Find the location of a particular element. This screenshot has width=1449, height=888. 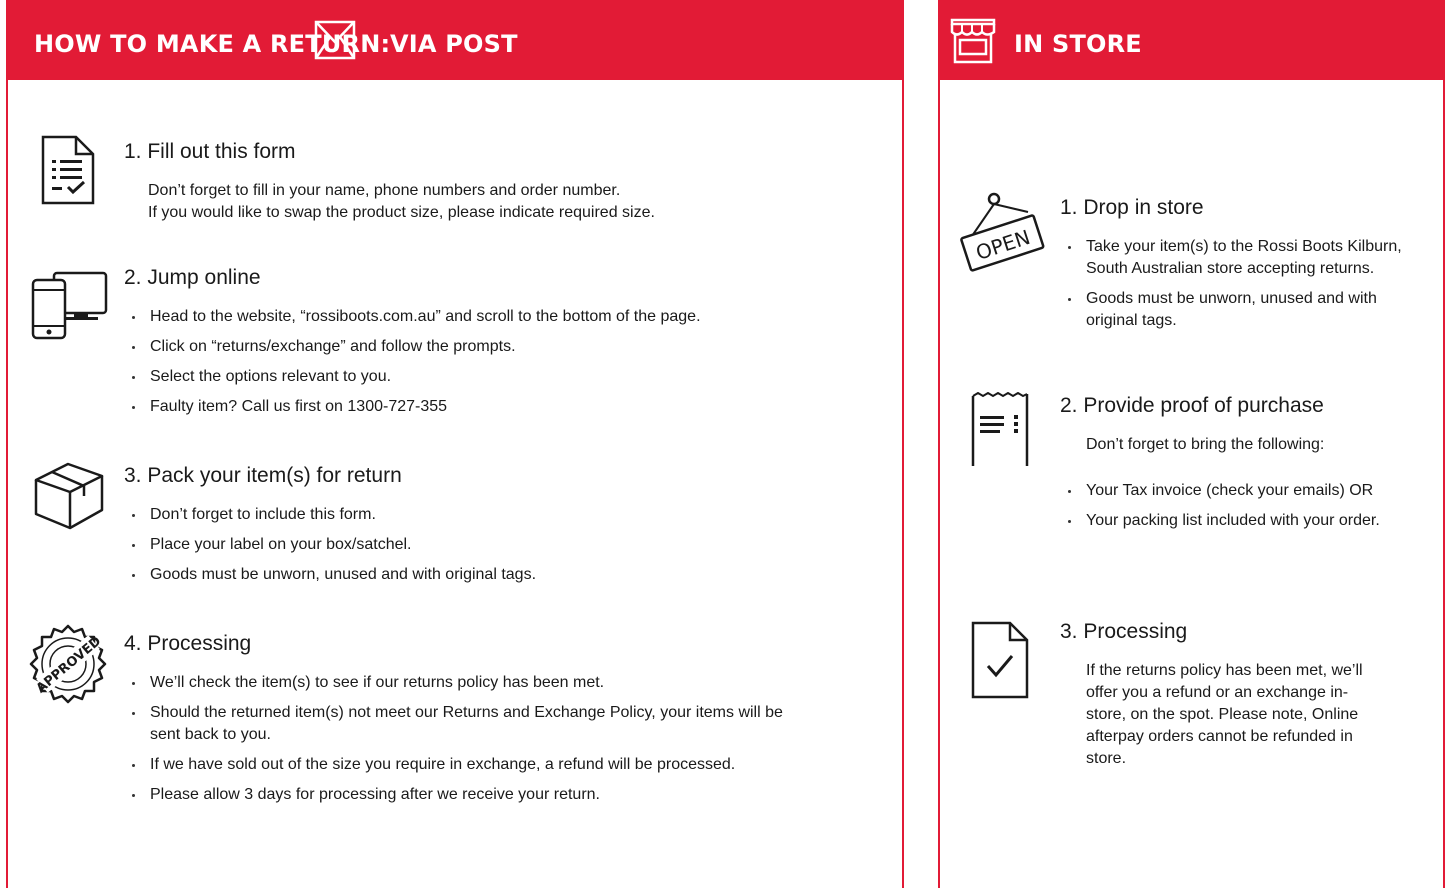

list-item: Select the options relevant to you. is located at coordinates (508, 377).